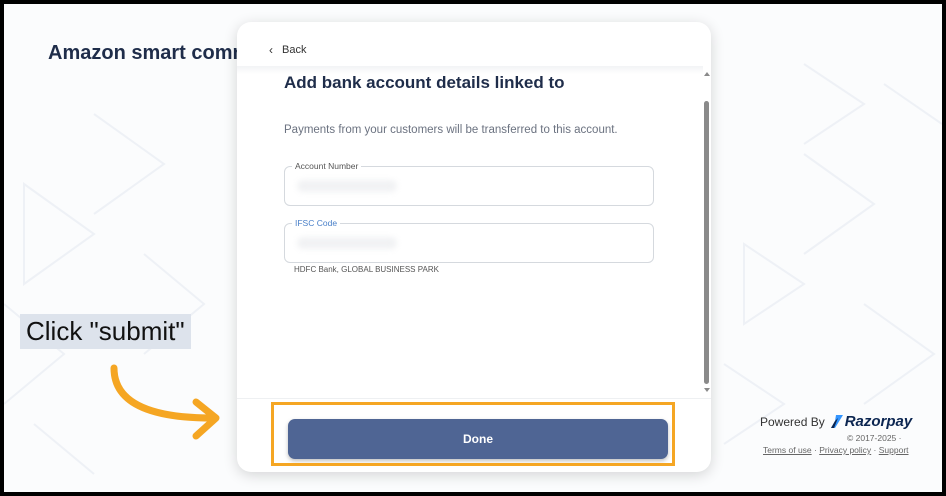 The image size is (946, 496). Describe the element at coordinates (787, 450) in the screenshot. I see `terms-link: Terms of use` at that location.